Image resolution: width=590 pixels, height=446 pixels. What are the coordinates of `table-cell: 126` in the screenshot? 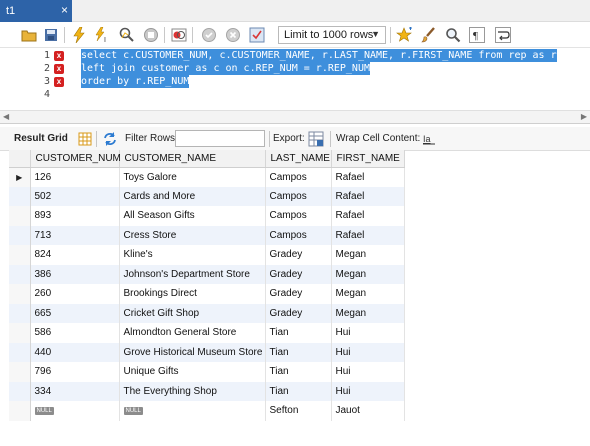 It's located at (75, 177).